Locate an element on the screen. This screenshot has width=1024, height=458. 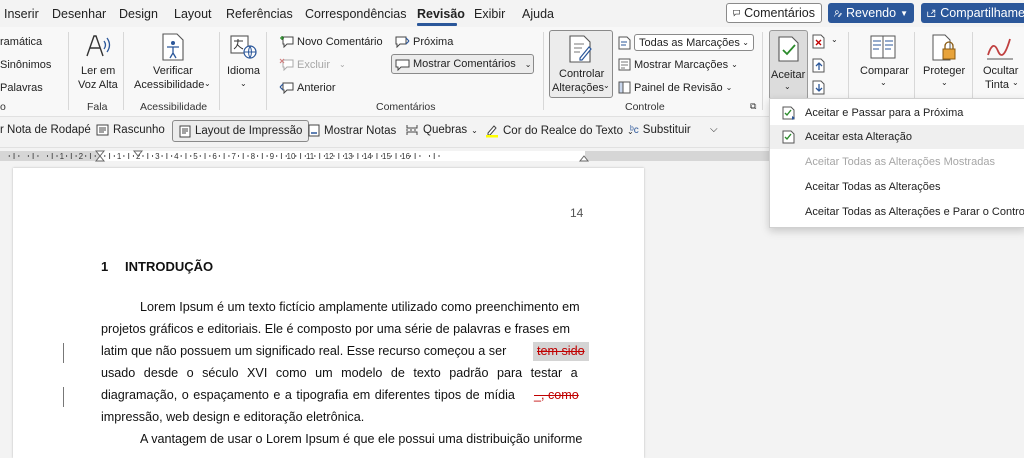
track-changes-button: Controlar Alterações ⌄ is located at coordinates (581, 64).